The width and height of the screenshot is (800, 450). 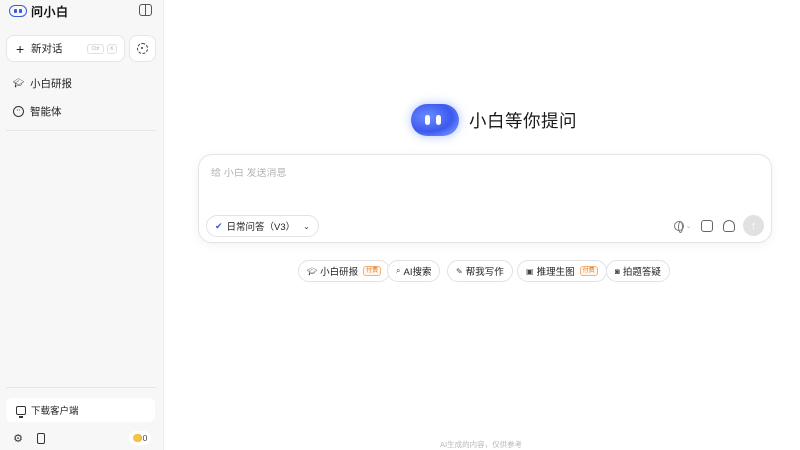 I want to click on chip-label: 小白研报, so click(x=339, y=272).